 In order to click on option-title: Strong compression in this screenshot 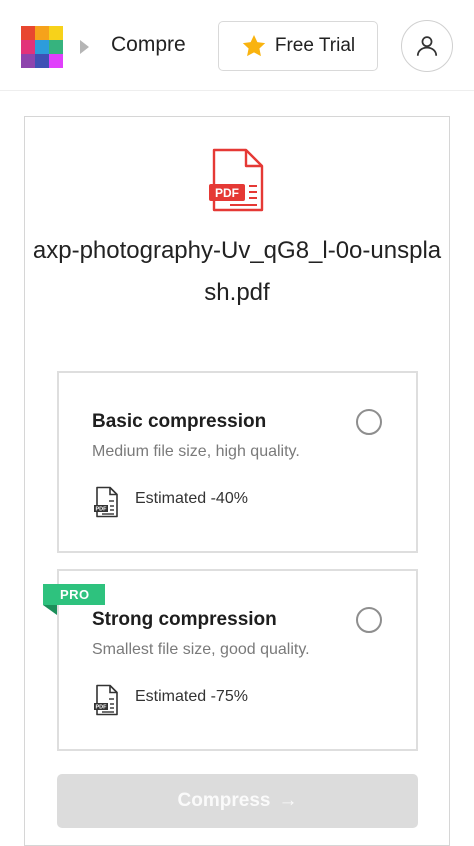, I will do `click(184, 619)`.